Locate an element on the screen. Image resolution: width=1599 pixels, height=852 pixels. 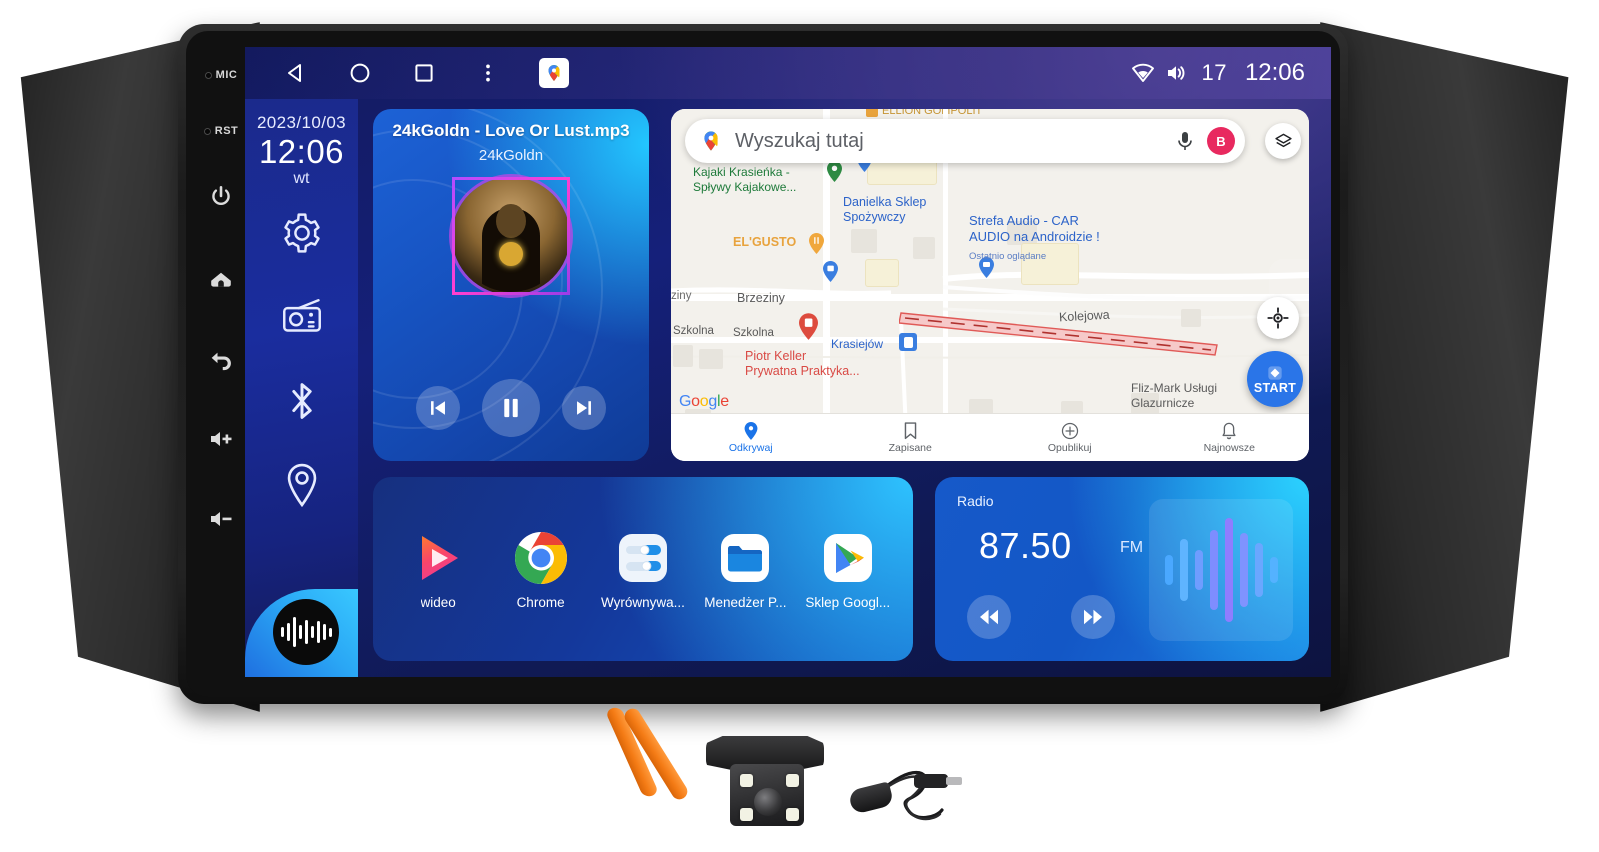
rail-time: 12:06 is located at coordinates (301, 151).